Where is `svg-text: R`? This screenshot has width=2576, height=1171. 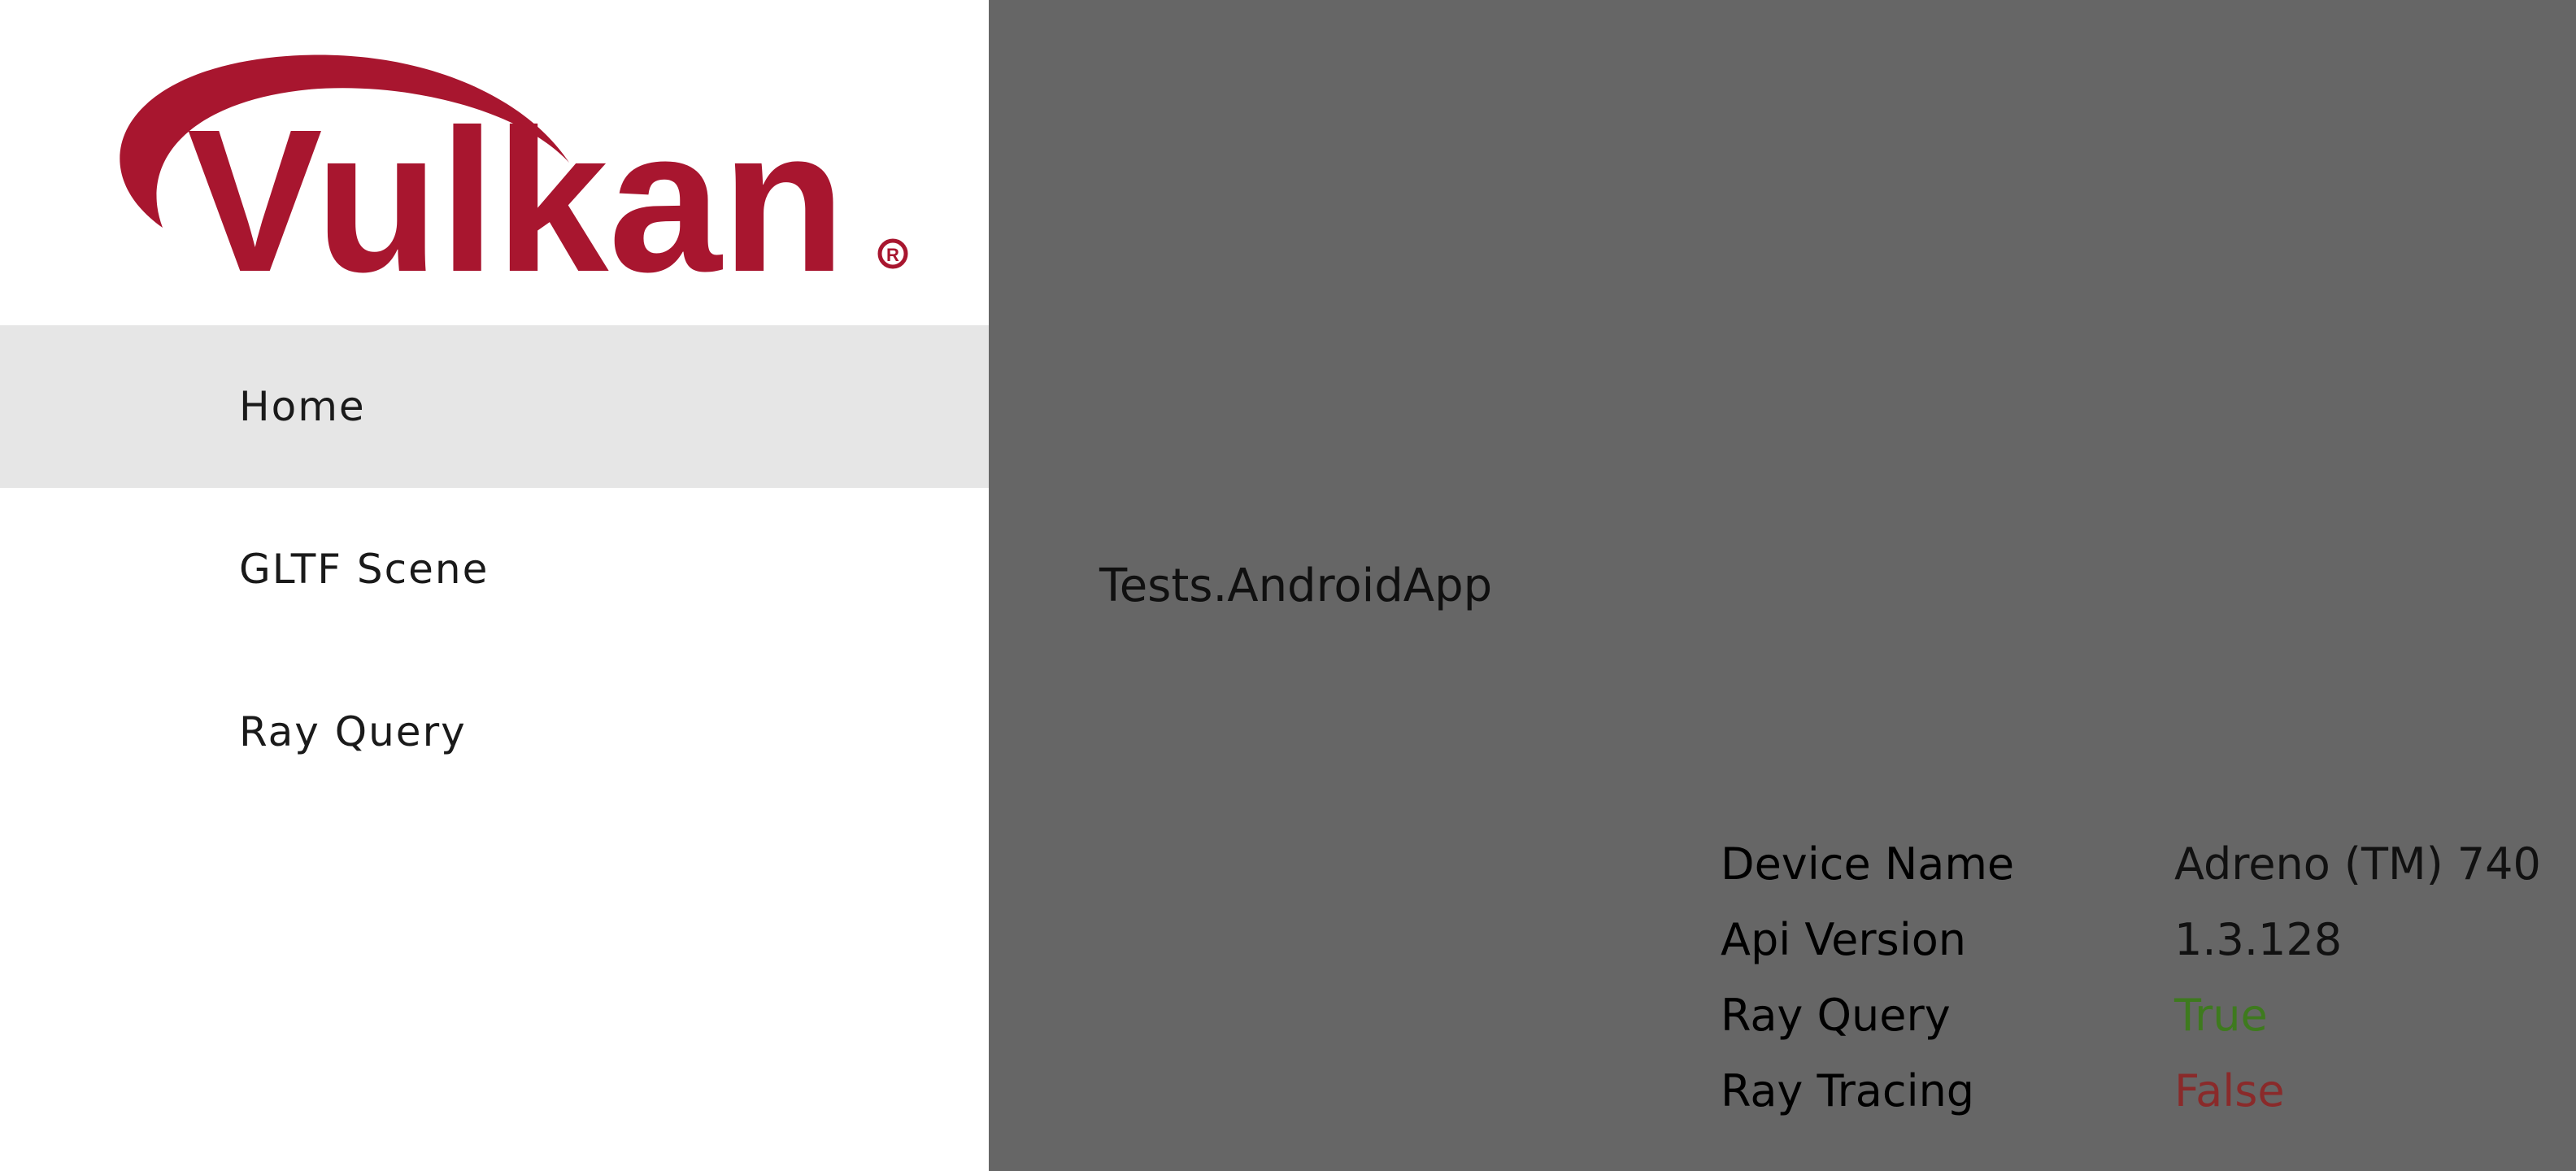
svg-text: R is located at coordinates (893, 255).